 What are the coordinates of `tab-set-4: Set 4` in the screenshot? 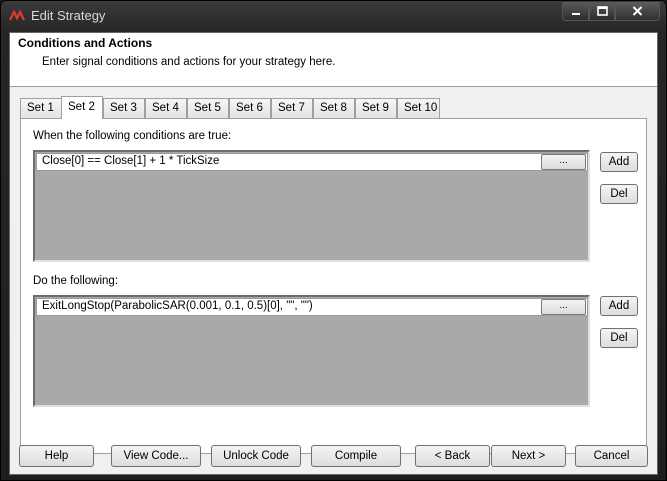 It's located at (166, 108).